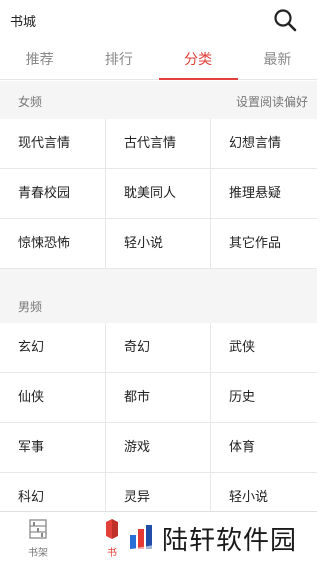 The image size is (320, 561). What do you see at coordinates (53, 144) in the screenshot?
I see `category-item: 现代言情` at bounding box center [53, 144].